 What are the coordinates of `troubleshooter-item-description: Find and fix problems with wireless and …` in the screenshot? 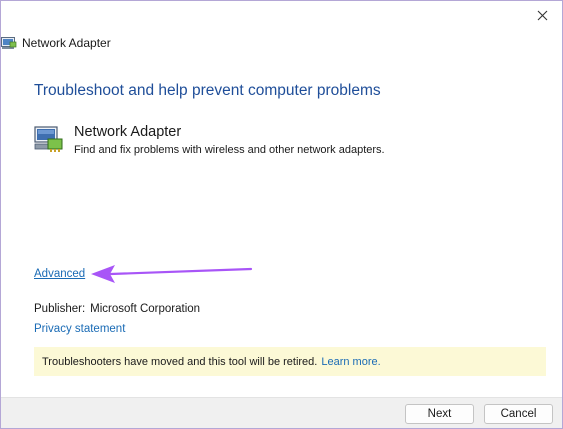 It's located at (229, 150).